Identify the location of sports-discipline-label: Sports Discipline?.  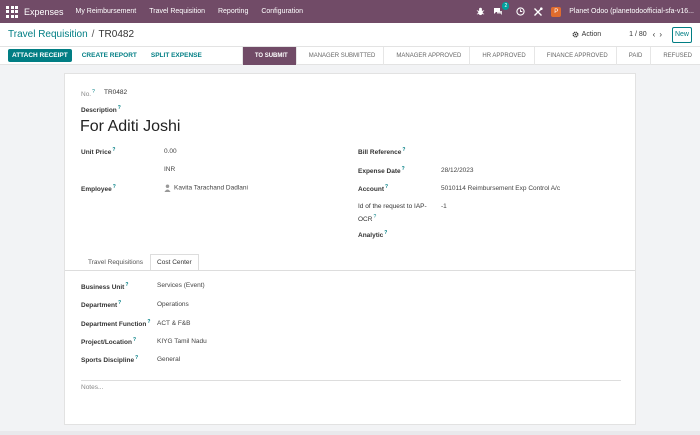
(110, 360).